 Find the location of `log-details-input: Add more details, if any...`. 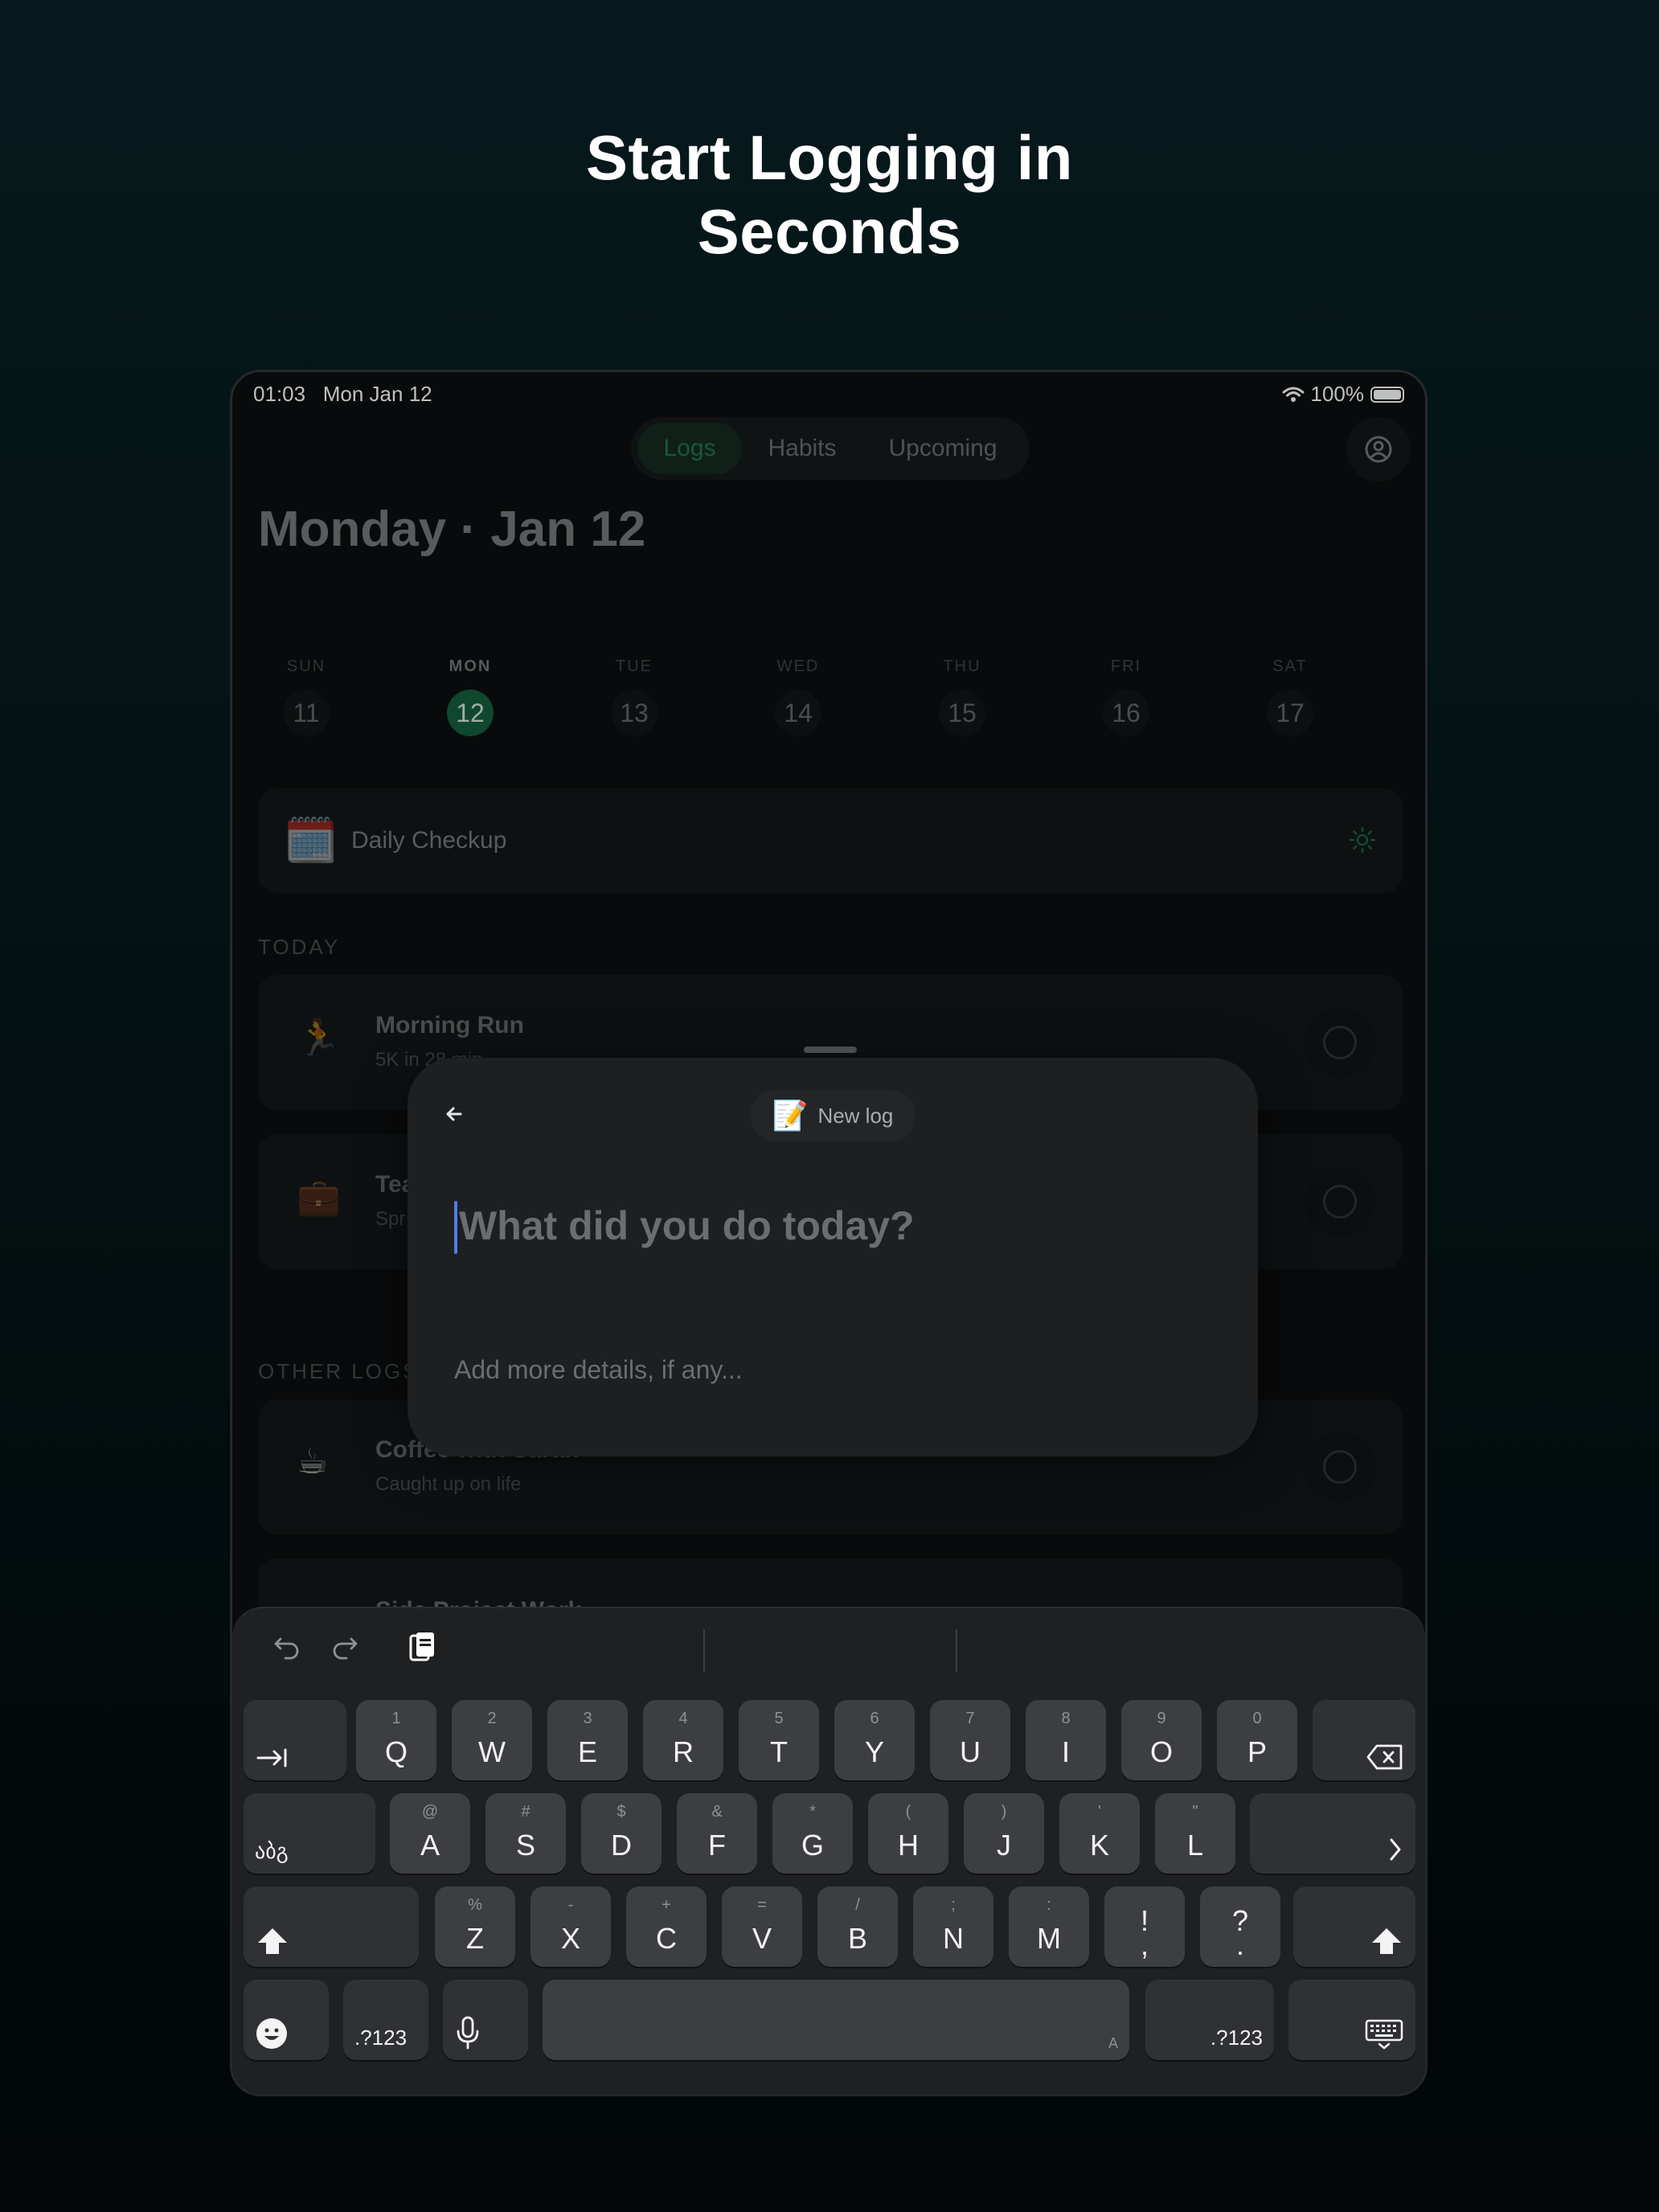

log-details-input: Add more details, if any... is located at coordinates (598, 1370).